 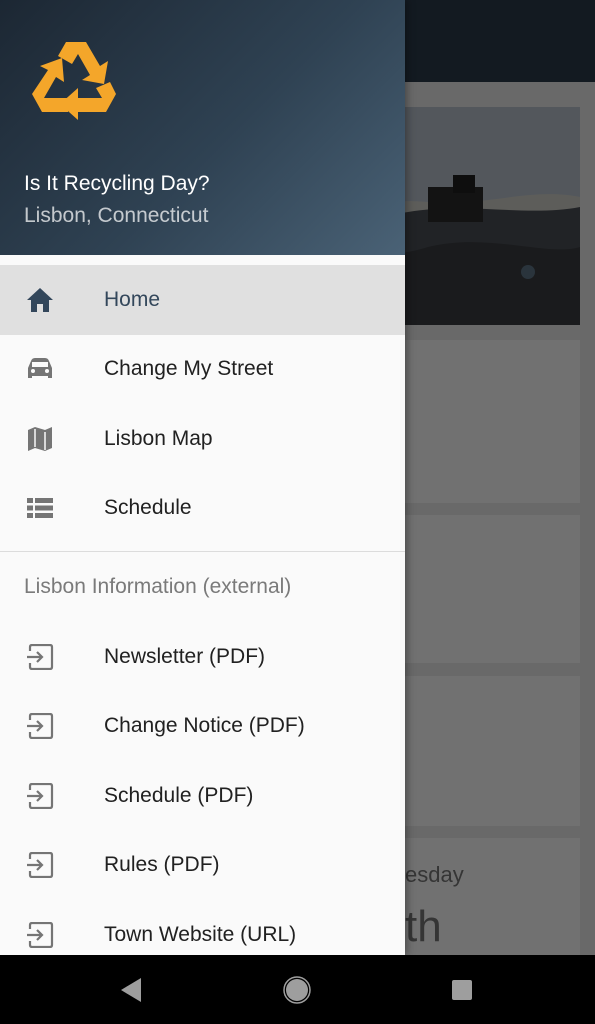 I want to click on menu-item-change-notice: Change Notice (PDF), so click(x=202, y=727).